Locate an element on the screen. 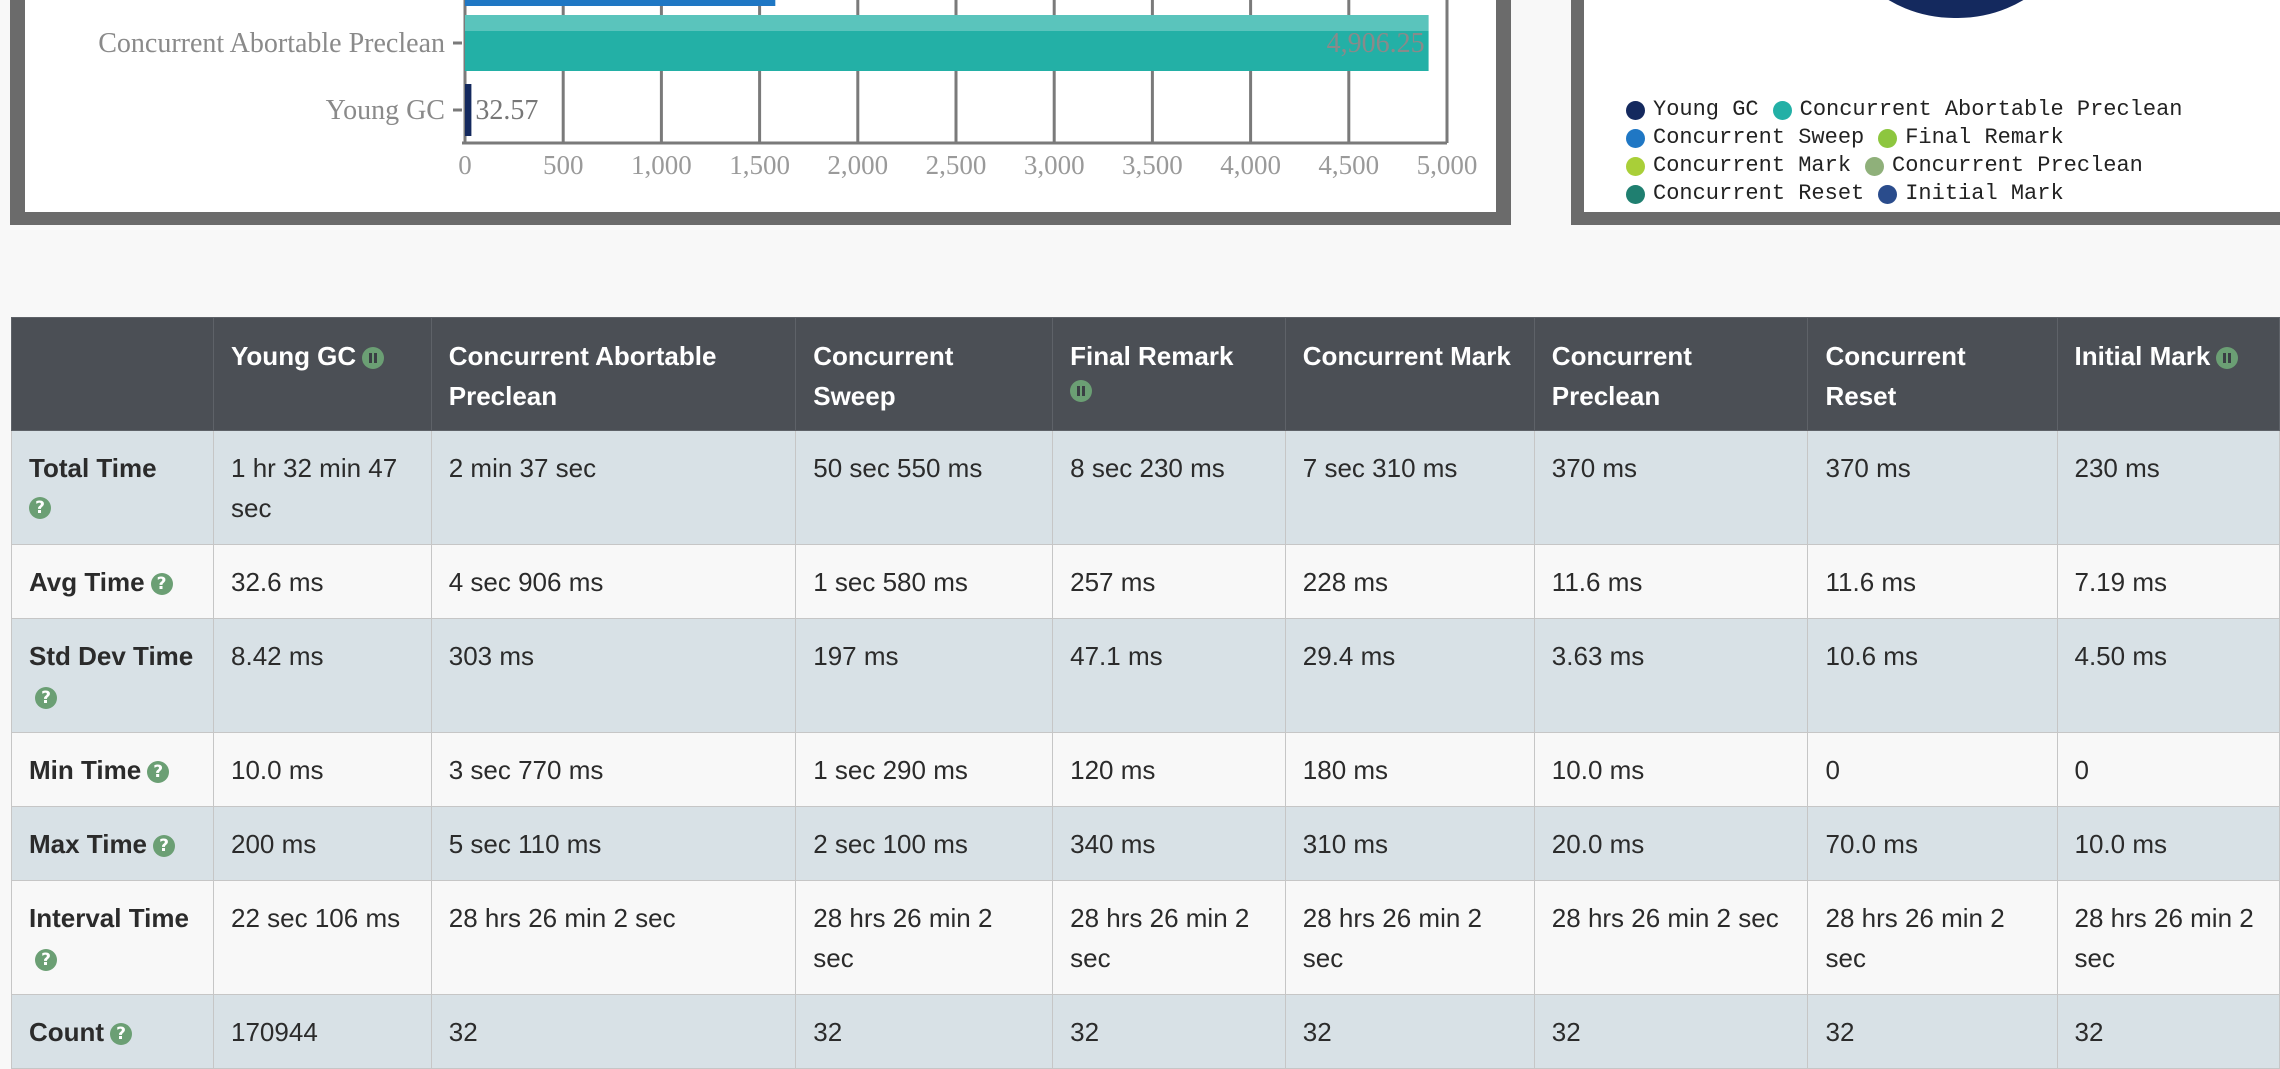  column-header: Concurrent Abortable Preclean is located at coordinates (613, 374).